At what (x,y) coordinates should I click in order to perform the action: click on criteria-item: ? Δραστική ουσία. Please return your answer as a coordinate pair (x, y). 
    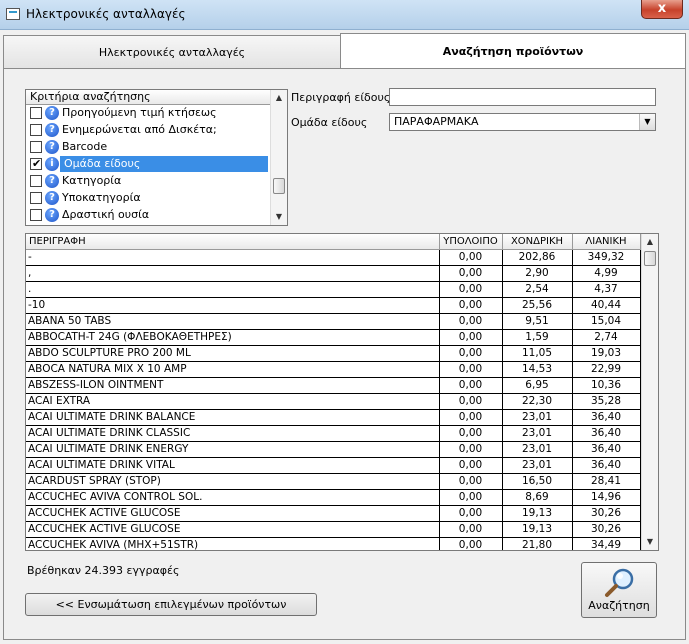
    Looking at the image, I should click on (156, 215).